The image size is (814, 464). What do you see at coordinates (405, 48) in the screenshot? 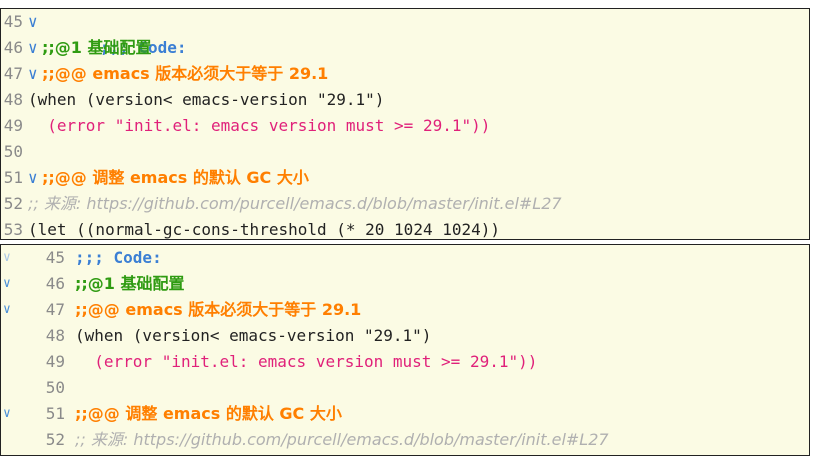
I see `code-line: 46 ∨ ;;@1 基础配置` at bounding box center [405, 48].